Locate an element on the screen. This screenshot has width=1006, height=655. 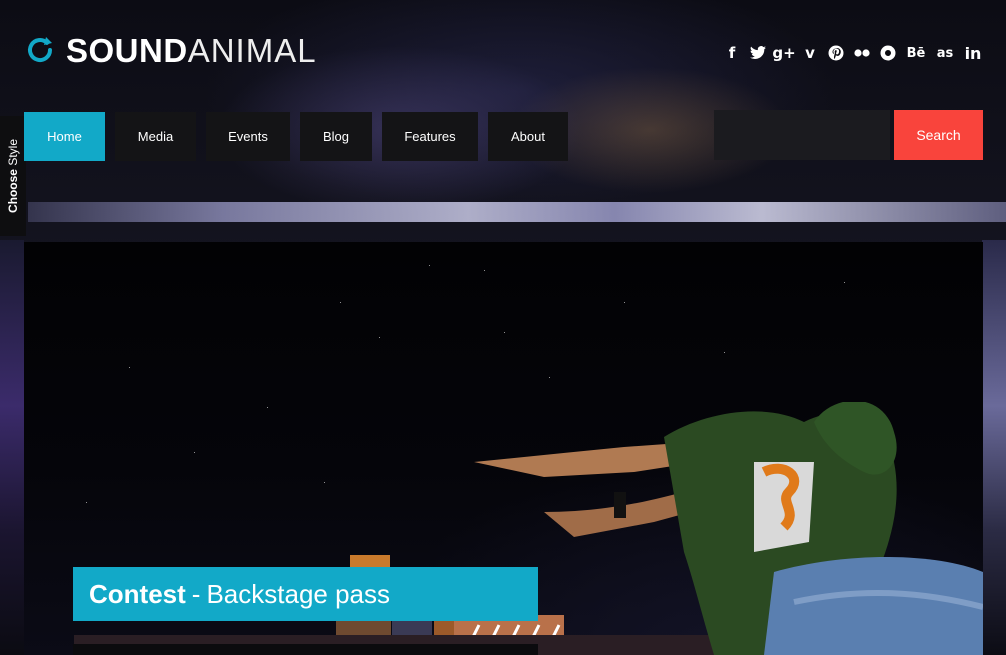
site-logo: SOUNDANIMAL is located at coordinates (170, 50).